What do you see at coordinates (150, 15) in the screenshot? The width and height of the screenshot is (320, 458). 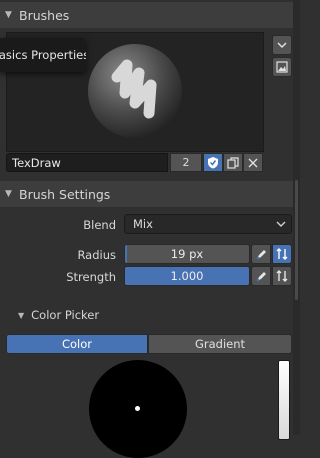 I see `brushes-panel-header: ▼ Brushes` at bounding box center [150, 15].